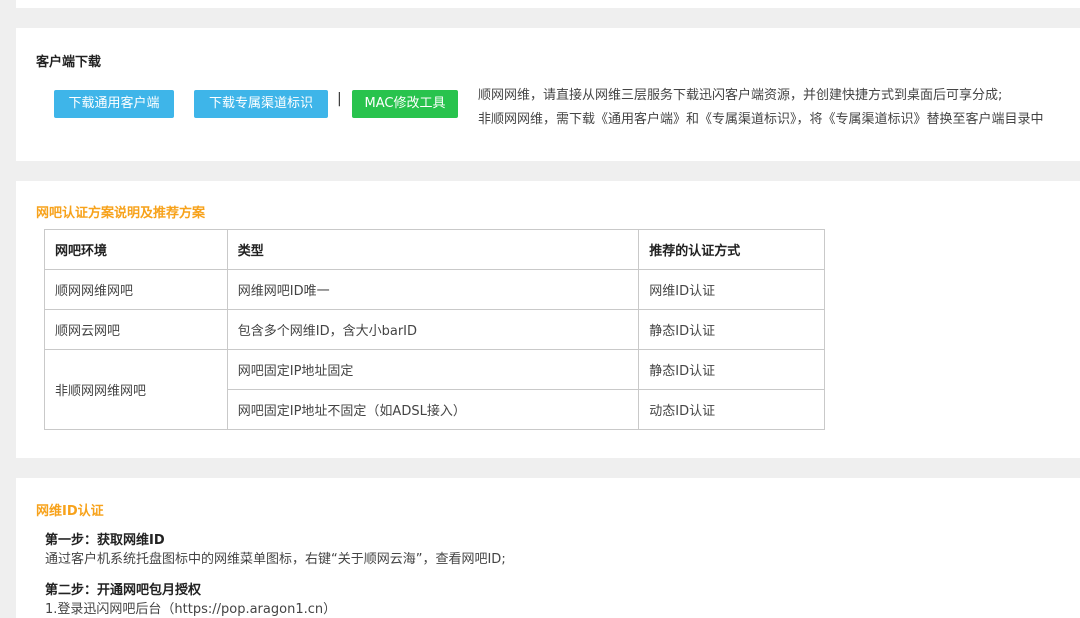 This screenshot has height=618, width=1080. I want to click on table-row: 顺网网维网吧 网维网吧ID唯一 网维ID认证, so click(434, 289).